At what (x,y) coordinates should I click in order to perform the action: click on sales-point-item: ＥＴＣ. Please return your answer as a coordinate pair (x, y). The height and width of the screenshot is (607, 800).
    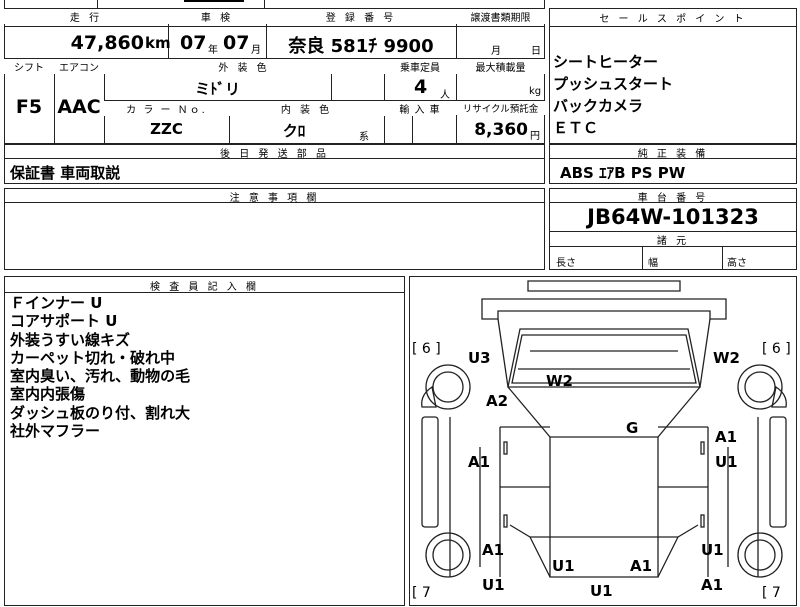
    Looking at the image, I should click on (576, 128).